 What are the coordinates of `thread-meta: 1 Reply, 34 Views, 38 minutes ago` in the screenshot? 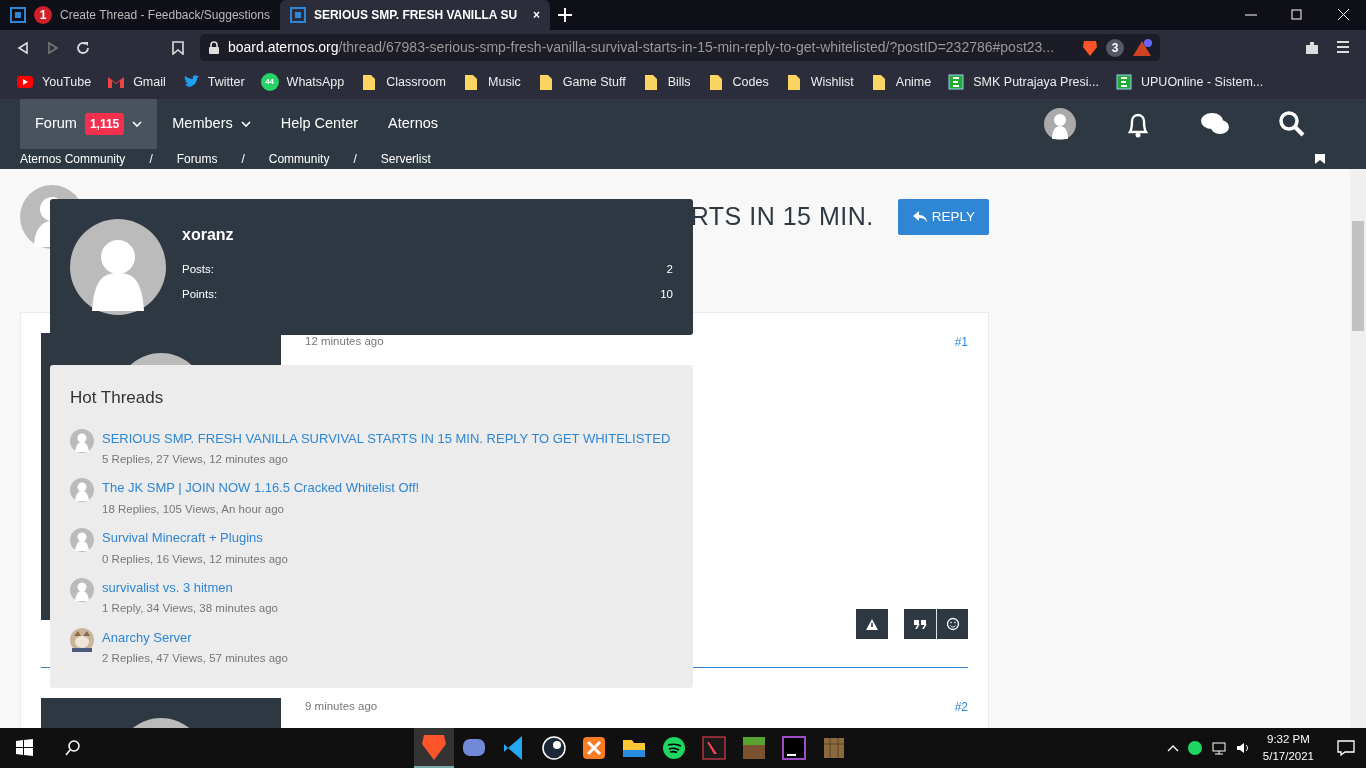 It's located at (190, 609).